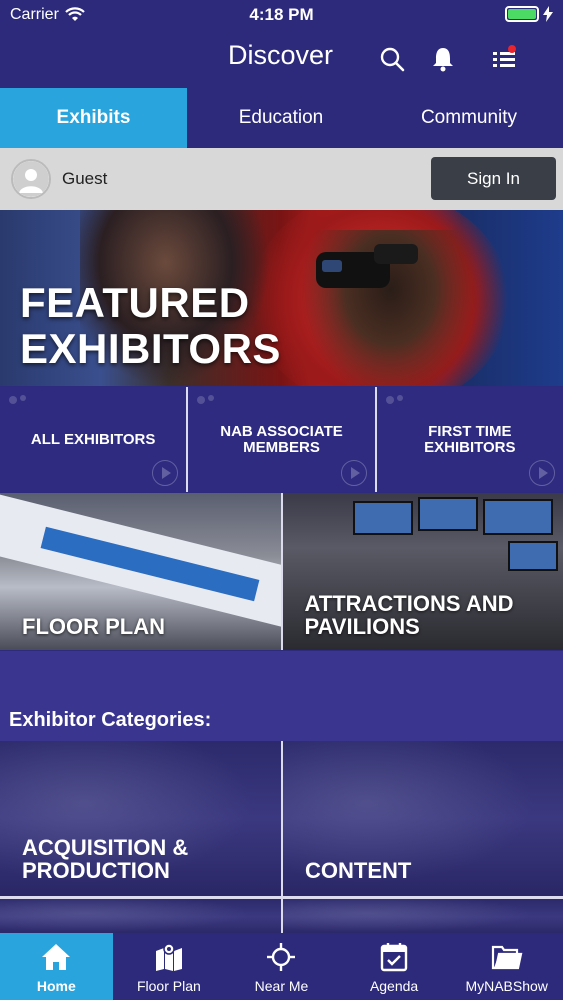  I want to click on tile-label-line1: ACQUISITION &, so click(105, 847).